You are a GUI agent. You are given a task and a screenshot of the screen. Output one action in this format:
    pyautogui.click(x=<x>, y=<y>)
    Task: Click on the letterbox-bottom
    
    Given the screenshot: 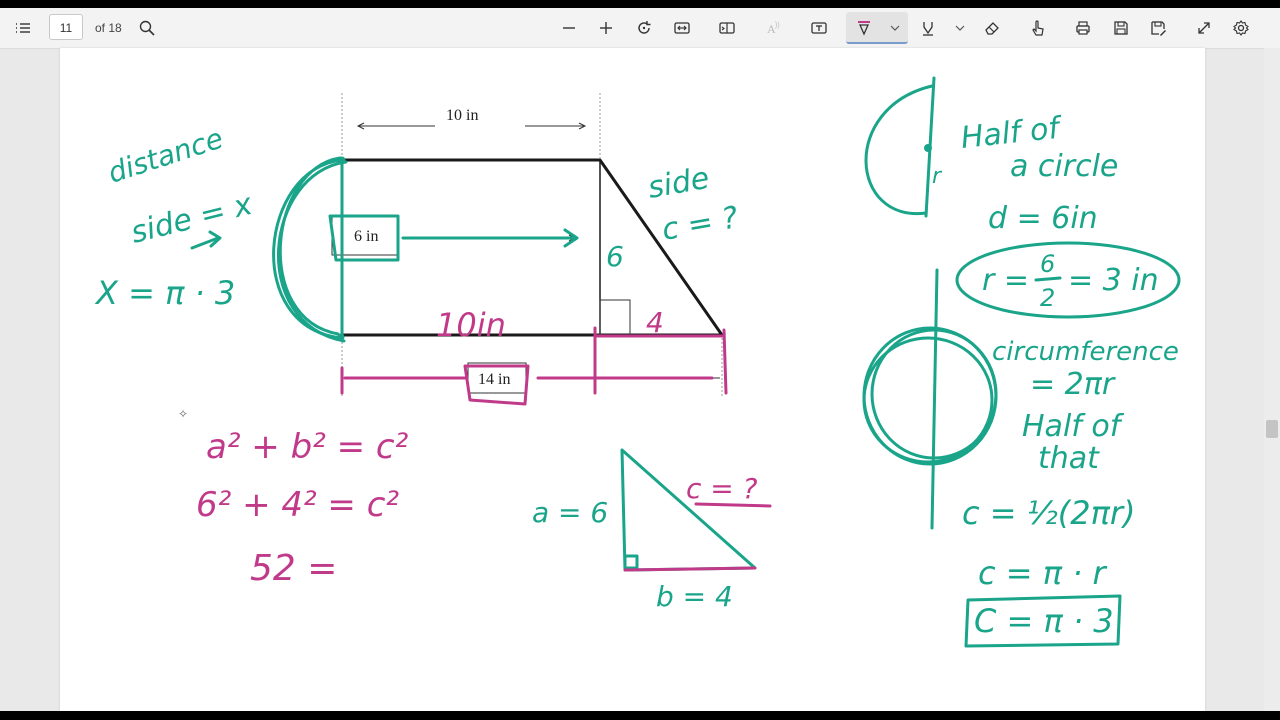 What is the action you would take?
    pyautogui.click(x=640, y=715)
    